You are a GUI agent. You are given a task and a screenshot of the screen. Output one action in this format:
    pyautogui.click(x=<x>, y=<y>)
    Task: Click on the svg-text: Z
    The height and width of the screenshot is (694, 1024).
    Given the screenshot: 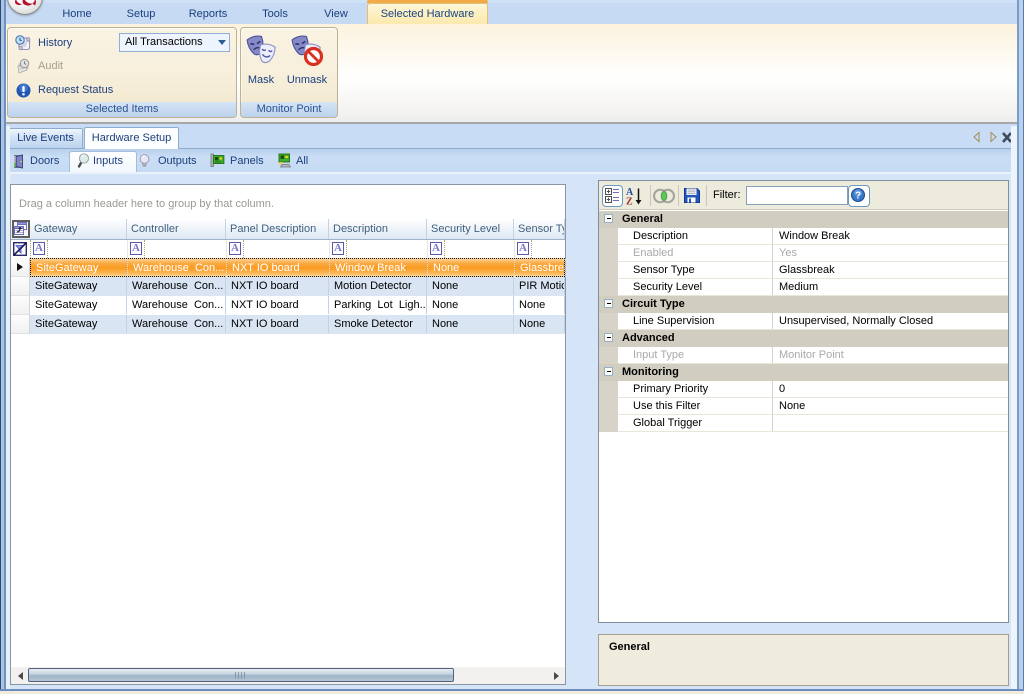 What is the action you would take?
    pyautogui.click(x=629, y=202)
    